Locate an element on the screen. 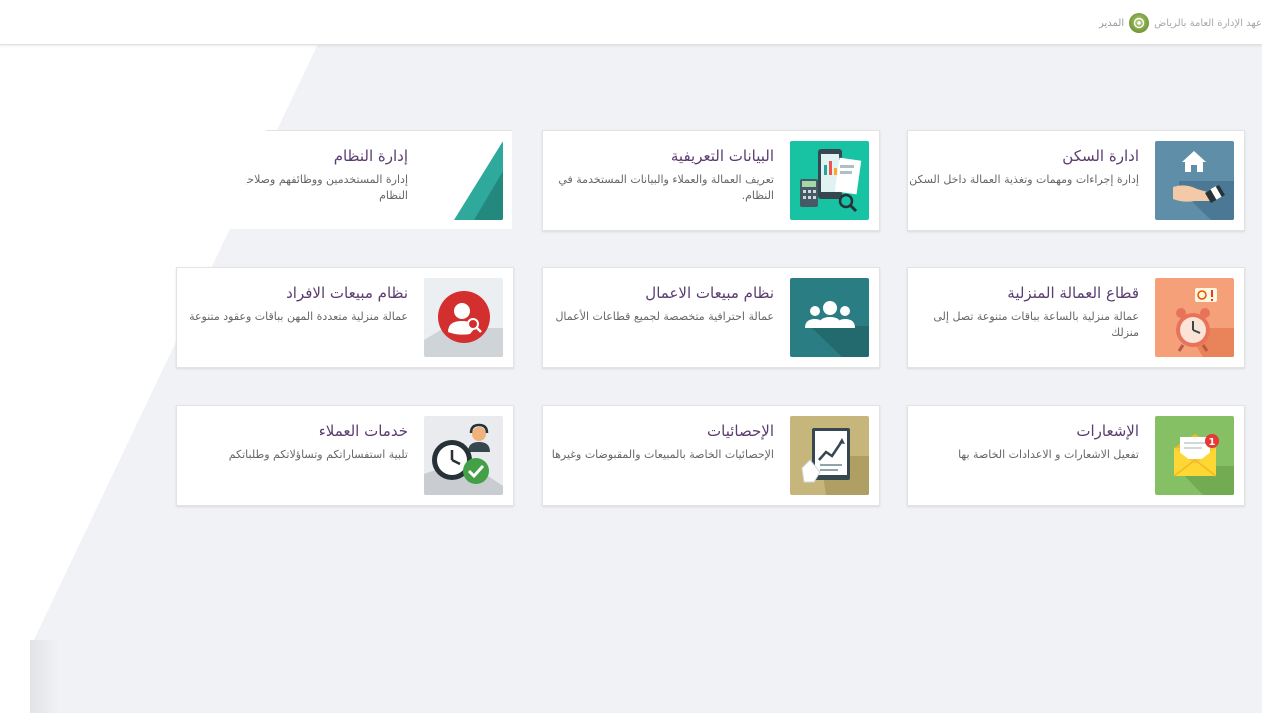 This screenshot has width=1262, height=713. user-name: المدير is located at coordinates (1111, 23).